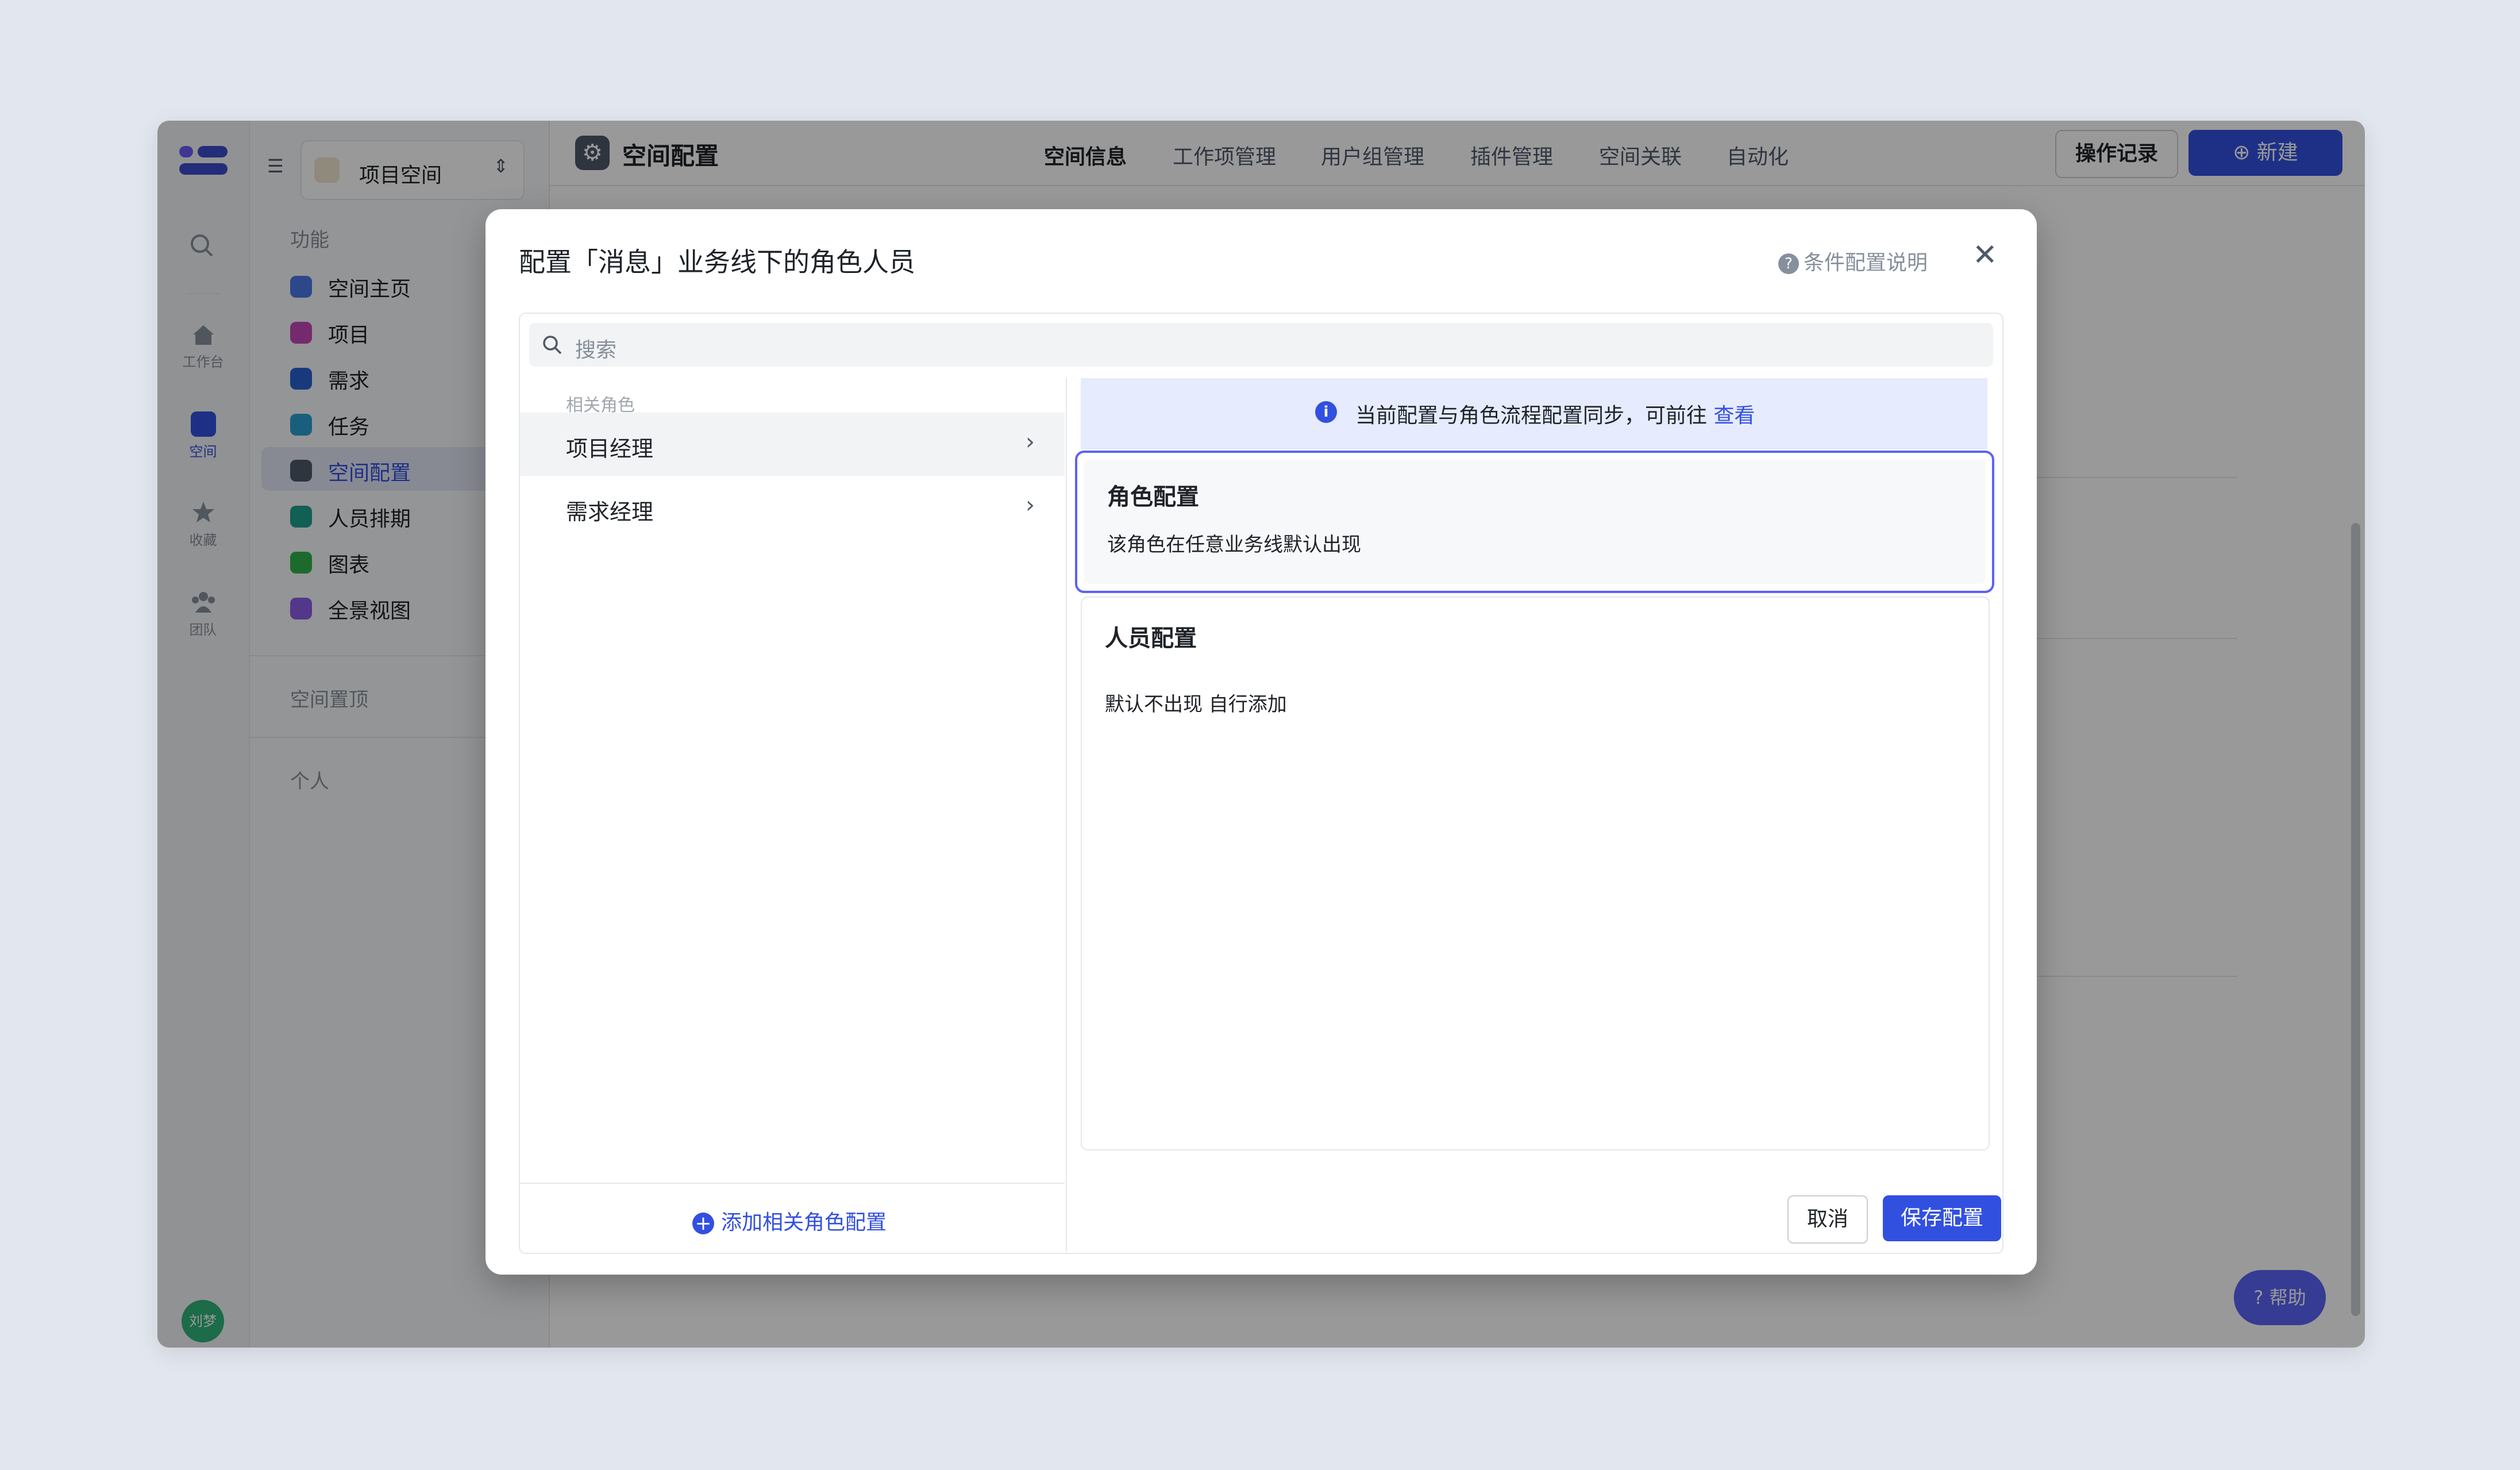 The width and height of the screenshot is (2520, 1470). Describe the element at coordinates (1942, 1218) in the screenshot. I see `save-config-button: 保存配置` at that location.